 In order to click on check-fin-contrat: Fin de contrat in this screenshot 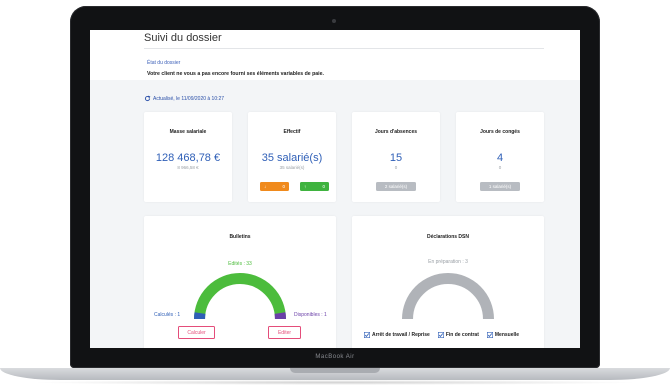, I will do `click(458, 335)`.